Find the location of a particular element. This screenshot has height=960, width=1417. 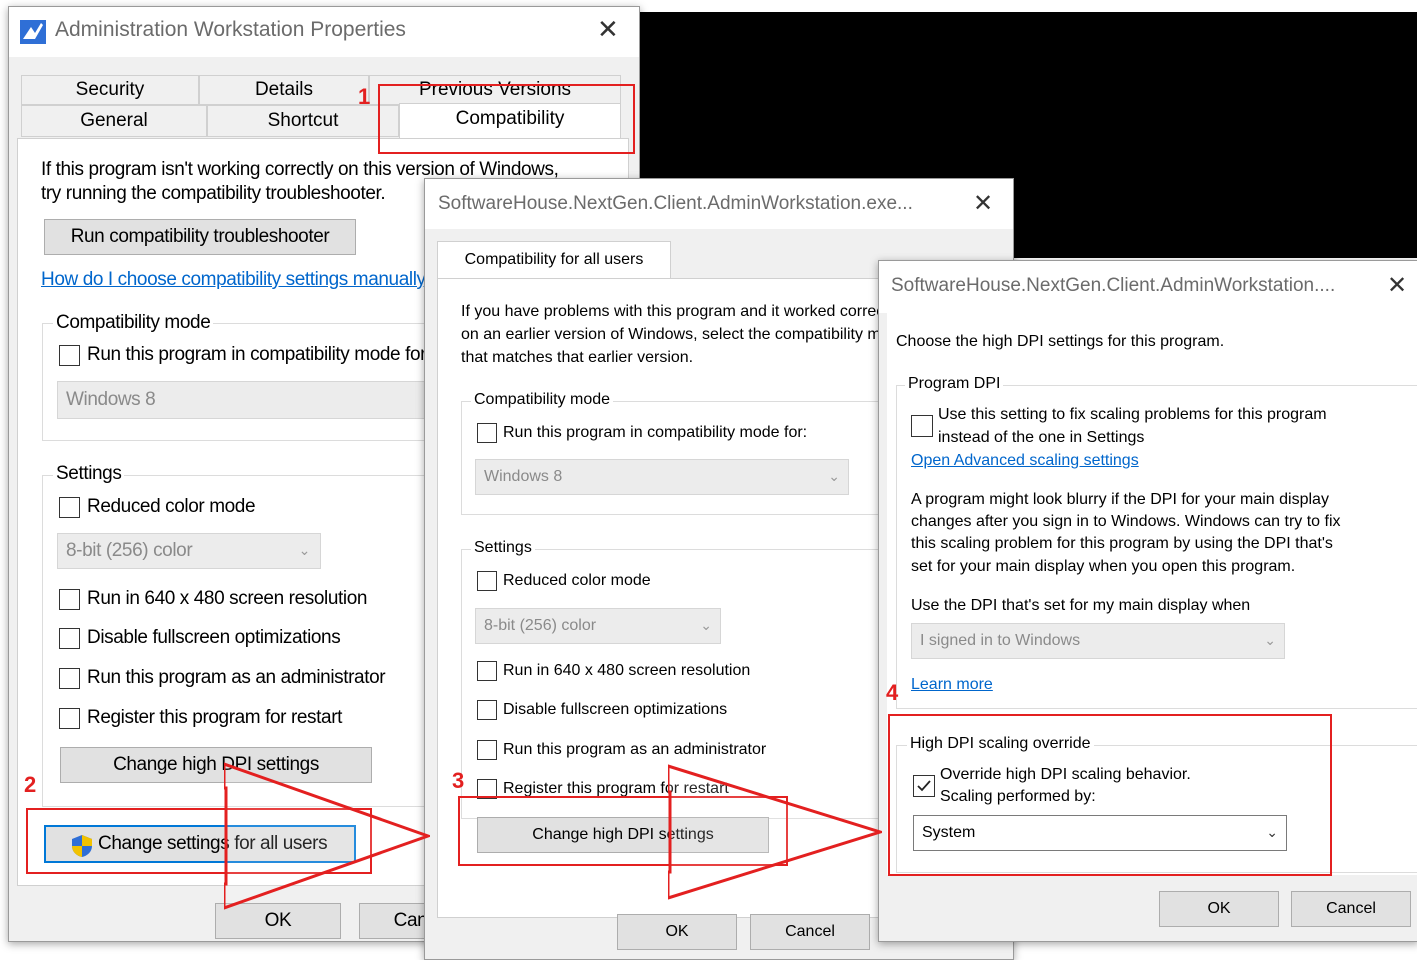

learn-more-link: Learn more is located at coordinates (952, 685).